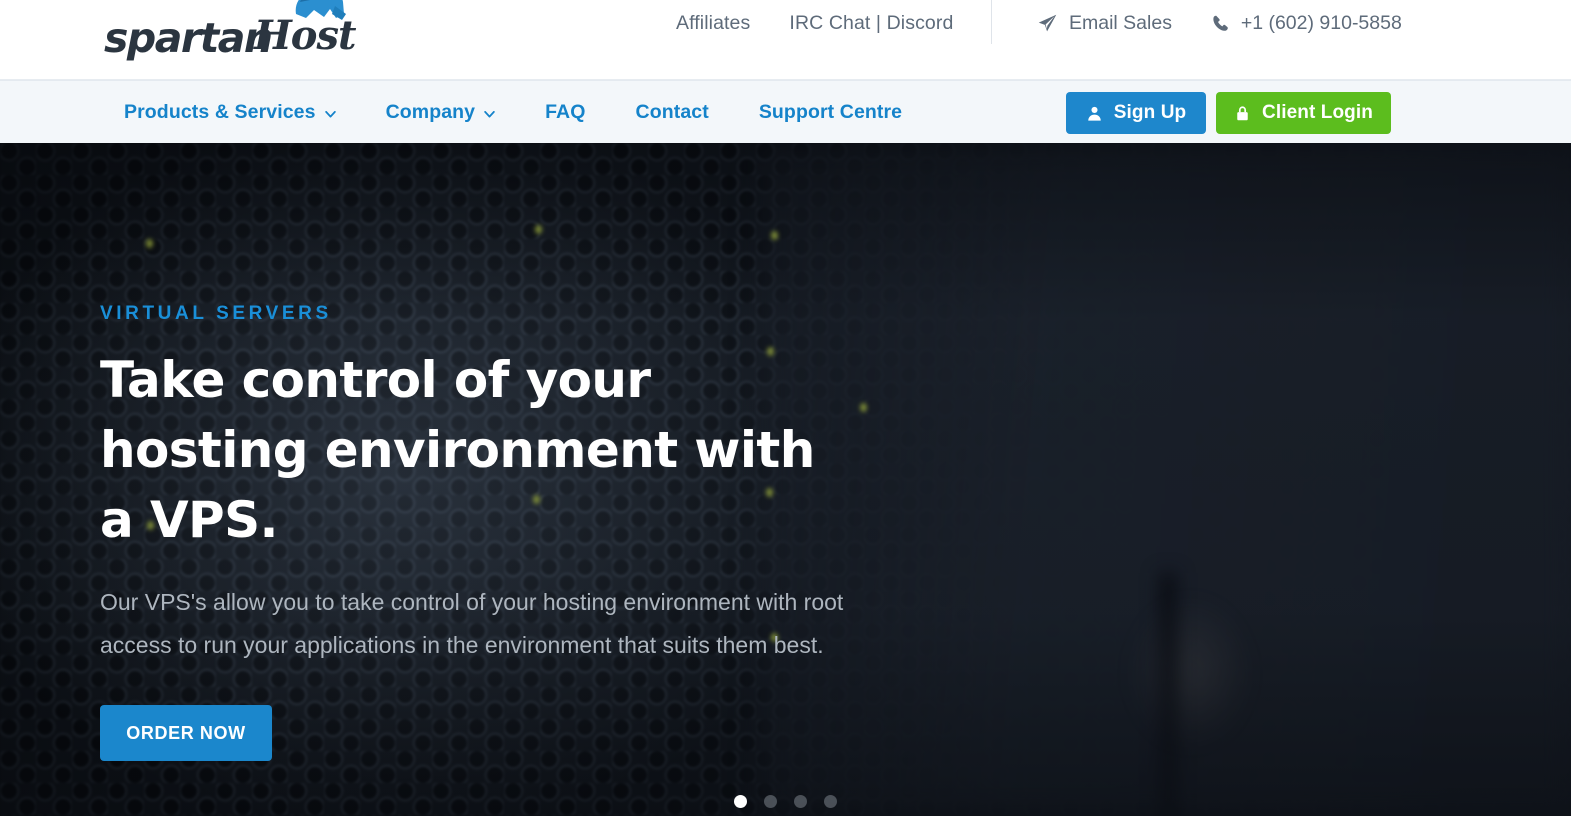  Describe the element at coordinates (1047, 23) in the screenshot. I see `paper-plane-icon` at that location.